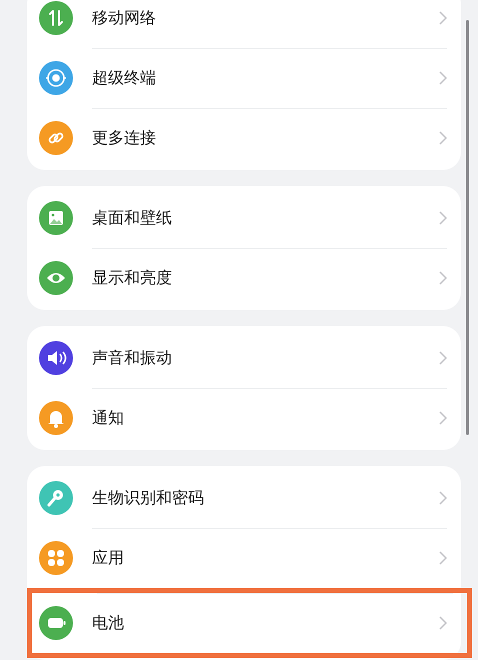  I want to click on item-label: 应用, so click(108, 558).